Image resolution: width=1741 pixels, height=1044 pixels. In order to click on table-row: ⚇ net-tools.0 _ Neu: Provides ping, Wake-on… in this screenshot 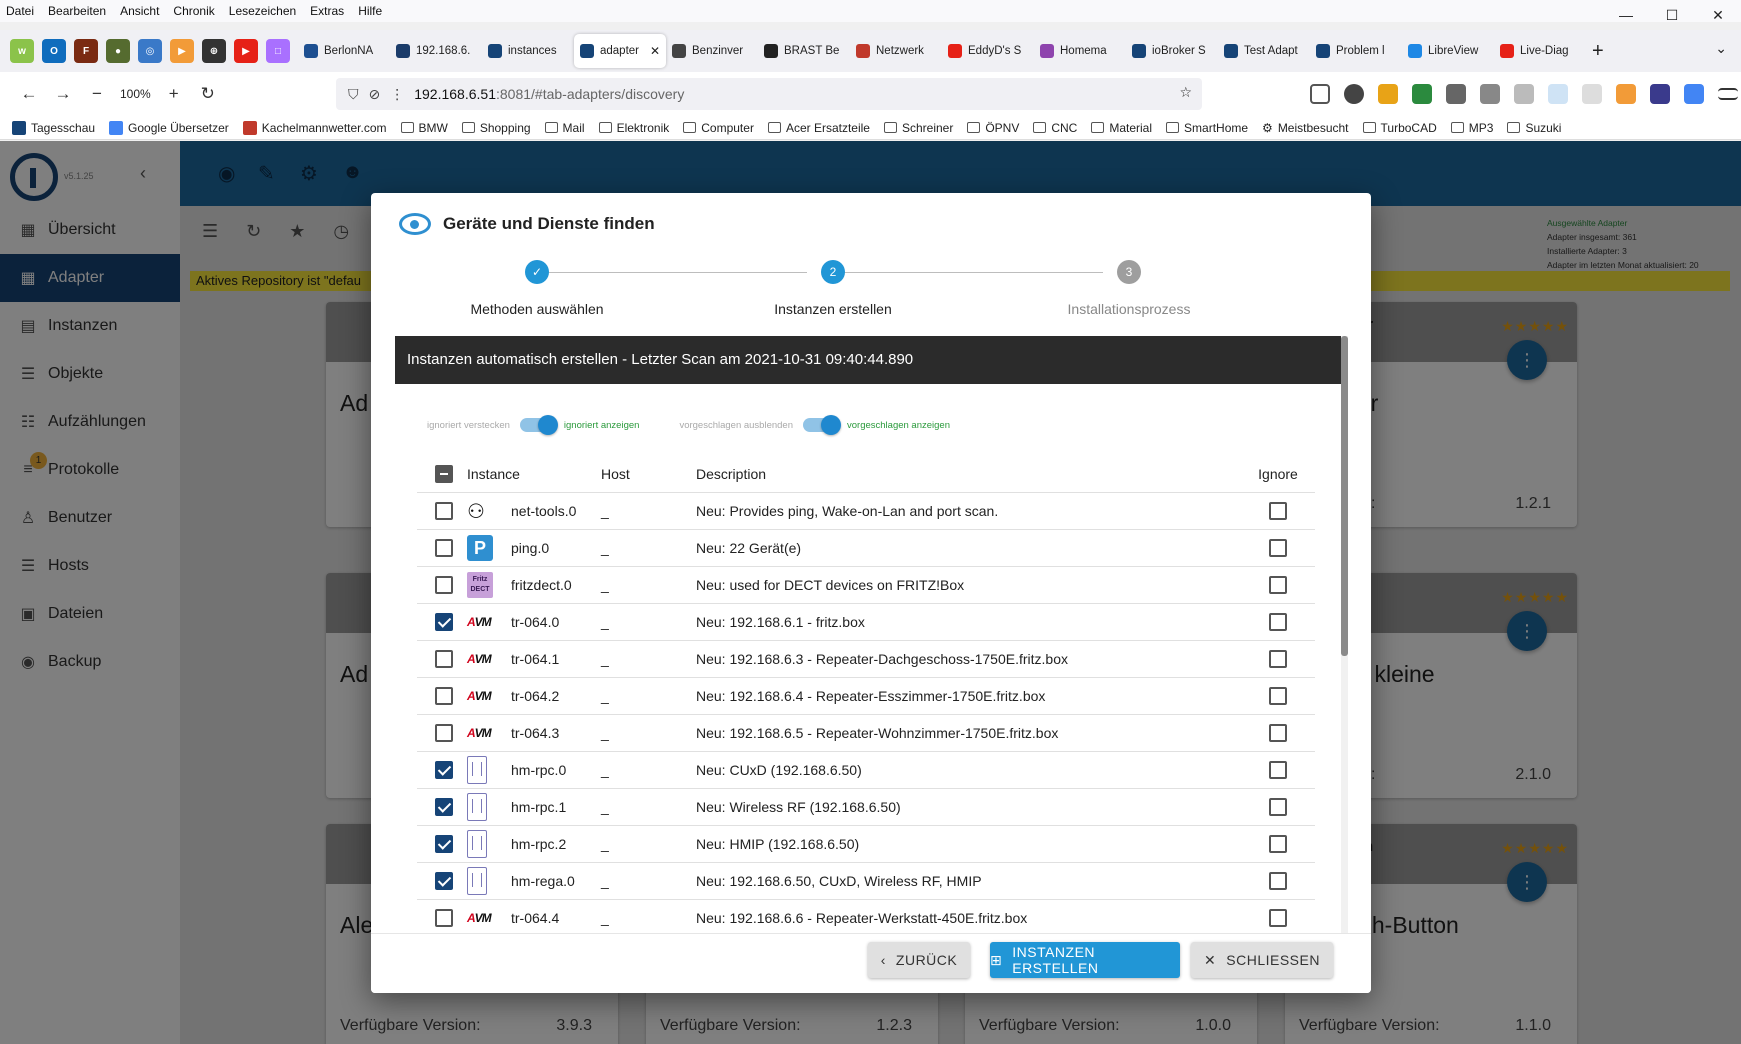, I will do `click(866, 511)`.